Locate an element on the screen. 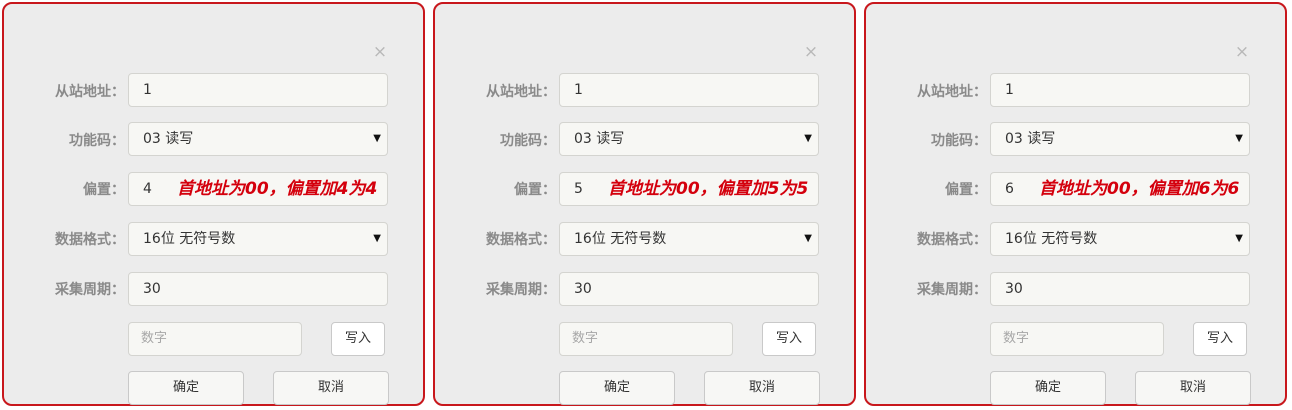  offset-value: 6 is located at coordinates (1009, 189).